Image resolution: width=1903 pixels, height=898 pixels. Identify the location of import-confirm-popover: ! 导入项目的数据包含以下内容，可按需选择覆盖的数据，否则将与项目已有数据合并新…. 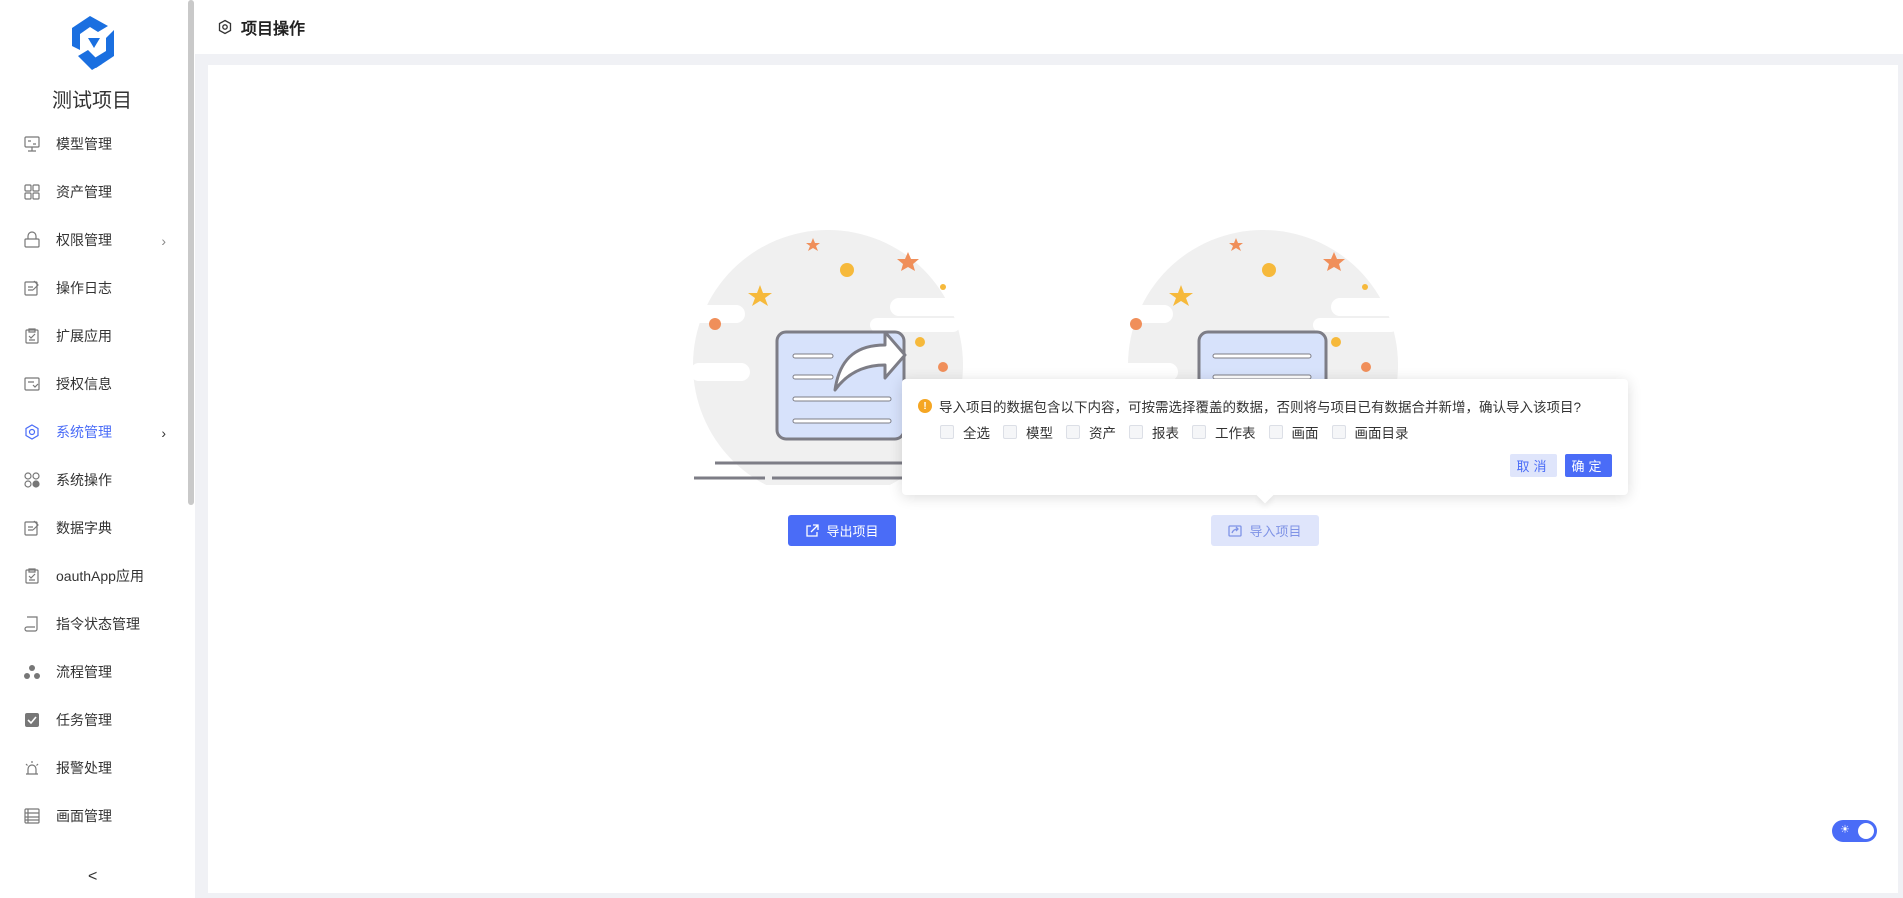
(1265, 441).